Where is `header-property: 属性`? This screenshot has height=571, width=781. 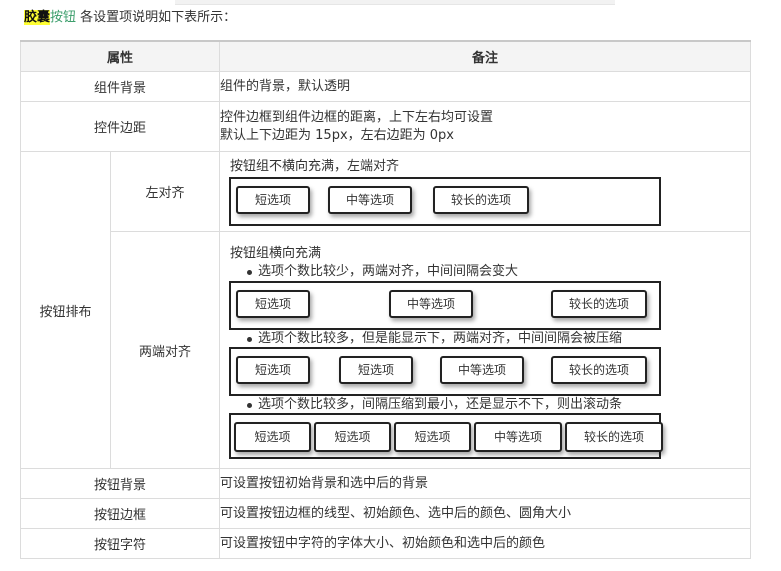
header-property: 属性 is located at coordinates (120, 56).